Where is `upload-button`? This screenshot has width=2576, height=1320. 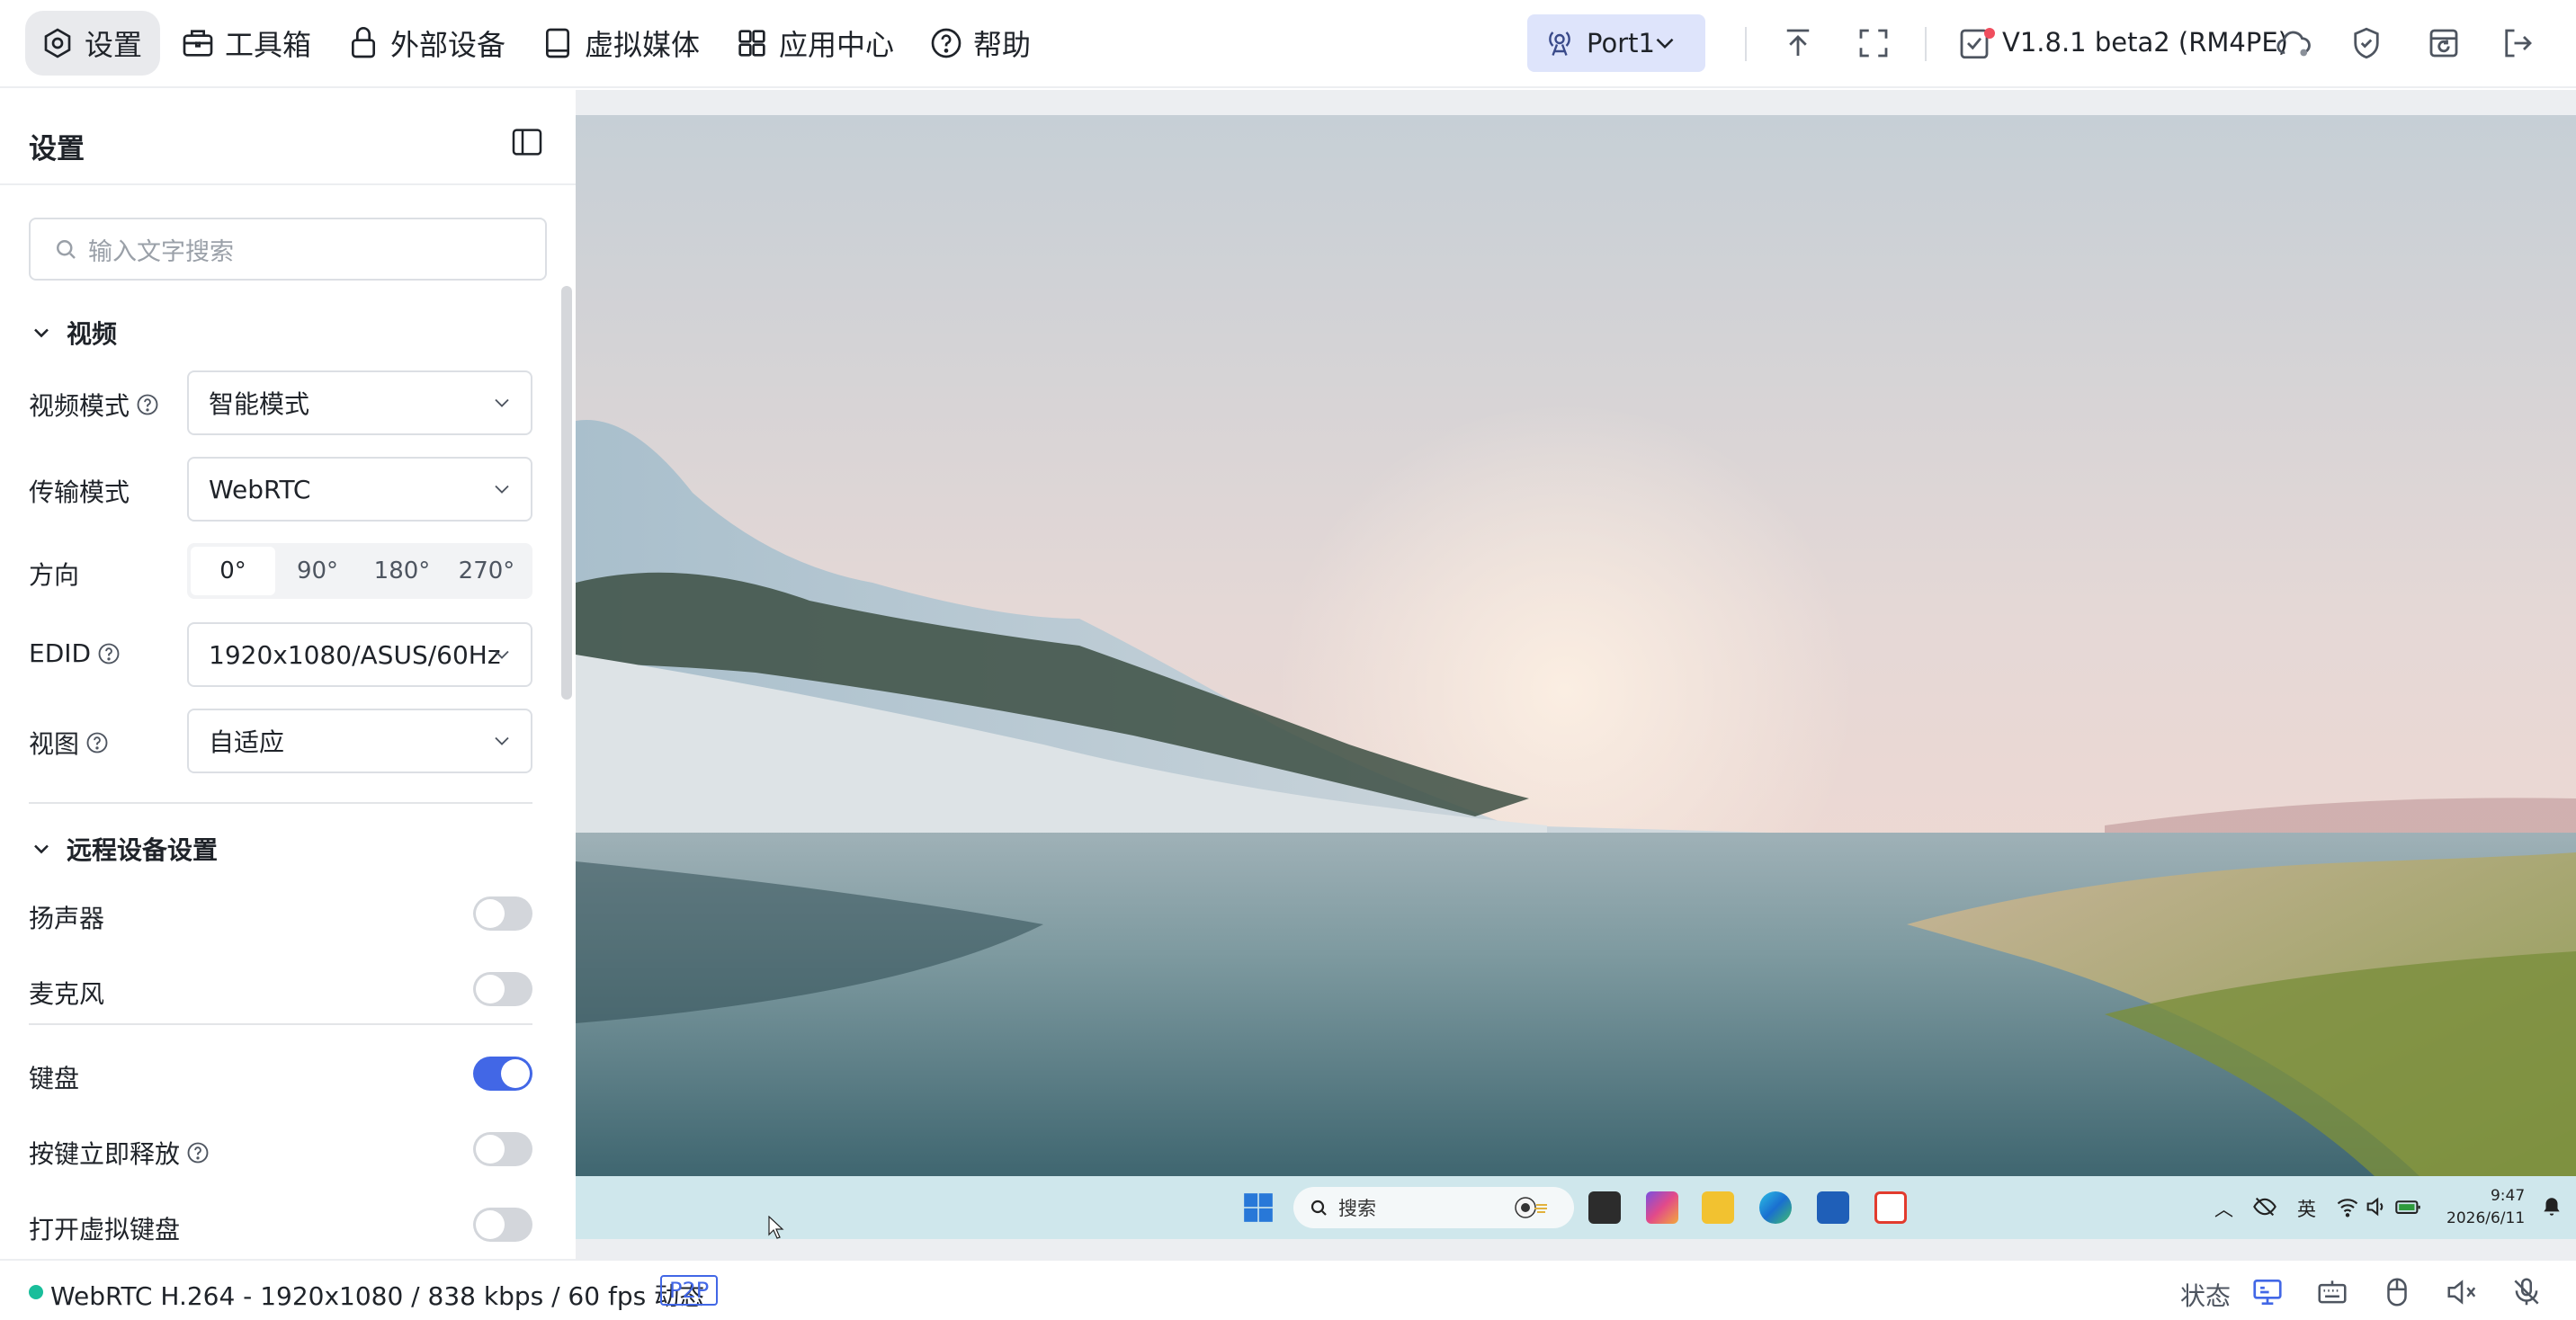 upload-button is located at coordinates (1798, 43).